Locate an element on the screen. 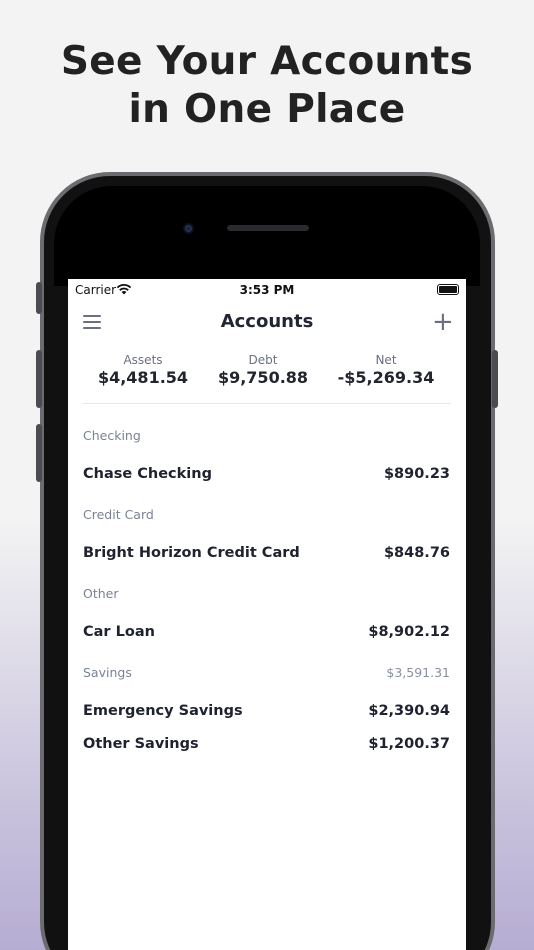 The width and height of the screenshot is (534, 950). page-title: Accounts is located at coordinates (267, 321).